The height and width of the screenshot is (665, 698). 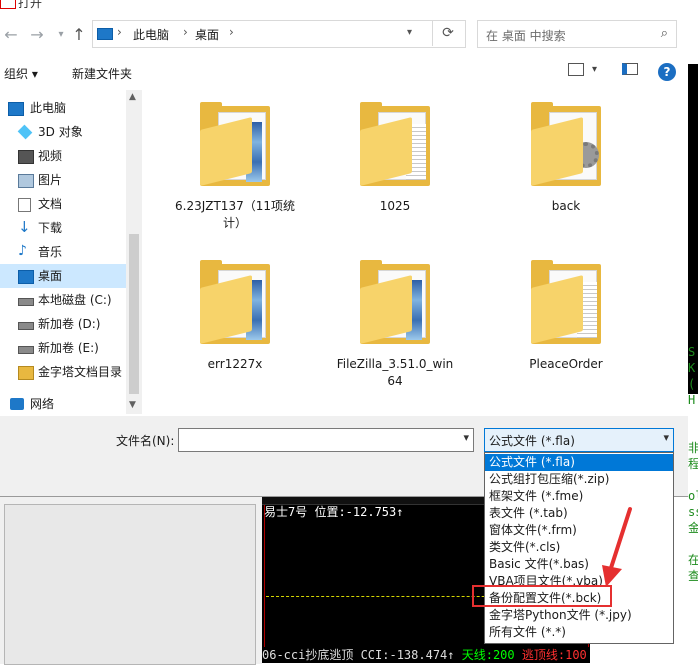 What do you see at coordinates (334, 512) in the screenshot?
I see `background-chart-header: 易士7号 位置:-12.753↑` at bounding box center [334, 512].